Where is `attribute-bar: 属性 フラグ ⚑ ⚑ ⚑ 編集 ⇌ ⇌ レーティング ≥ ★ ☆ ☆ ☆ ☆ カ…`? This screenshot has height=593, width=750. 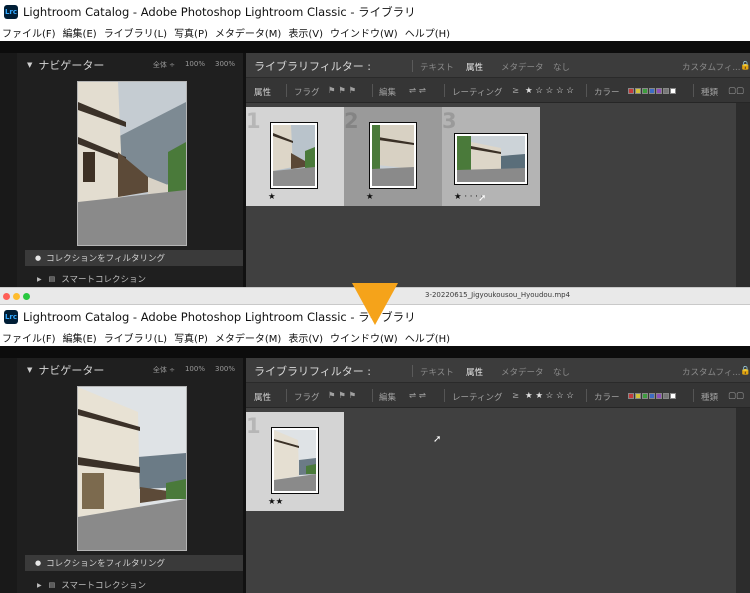 attribute-bar: 属性 フラグ ⚑ ⚑ ⚑ 編集 ⇌ ⇌ レーティング ≥ ★ ☆ ☆ ☆ ☆ カ… is located at coordinates (498, 90).